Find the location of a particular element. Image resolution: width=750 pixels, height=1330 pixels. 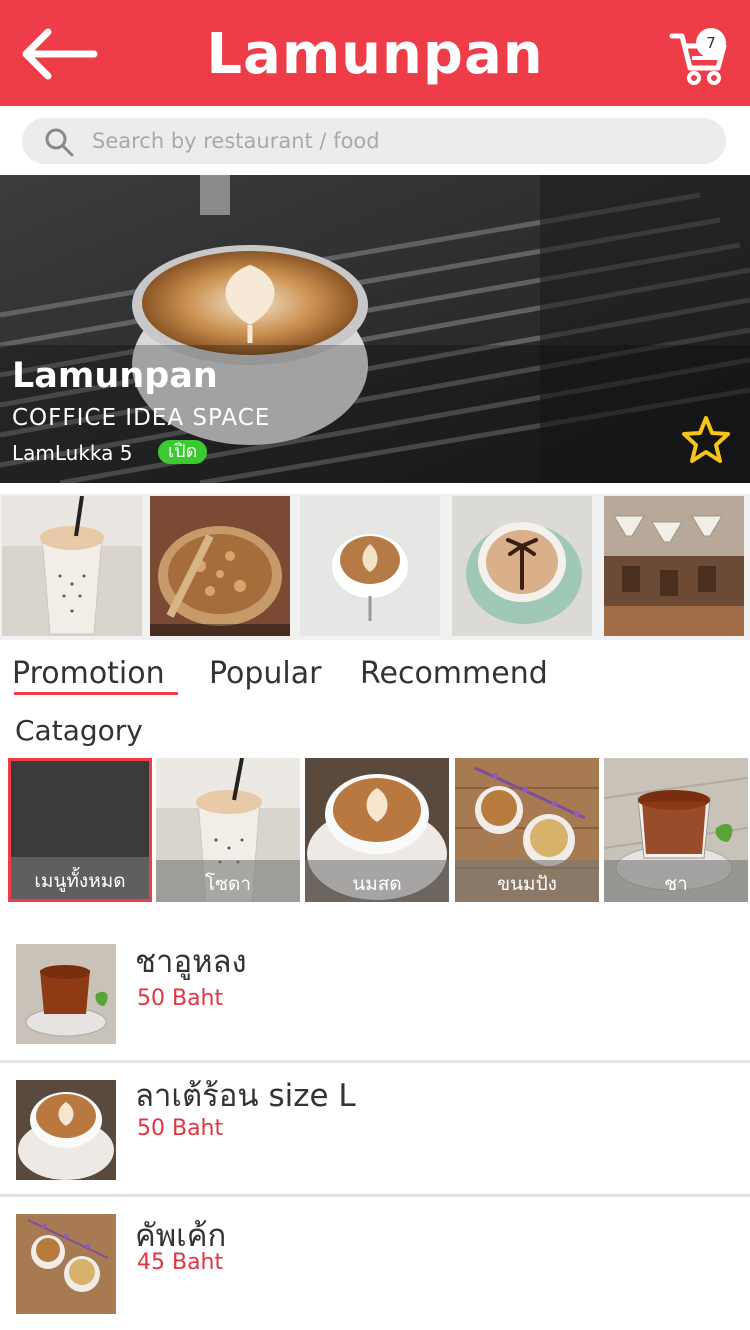

star-outline-icon is located at coordinates (706, 439).